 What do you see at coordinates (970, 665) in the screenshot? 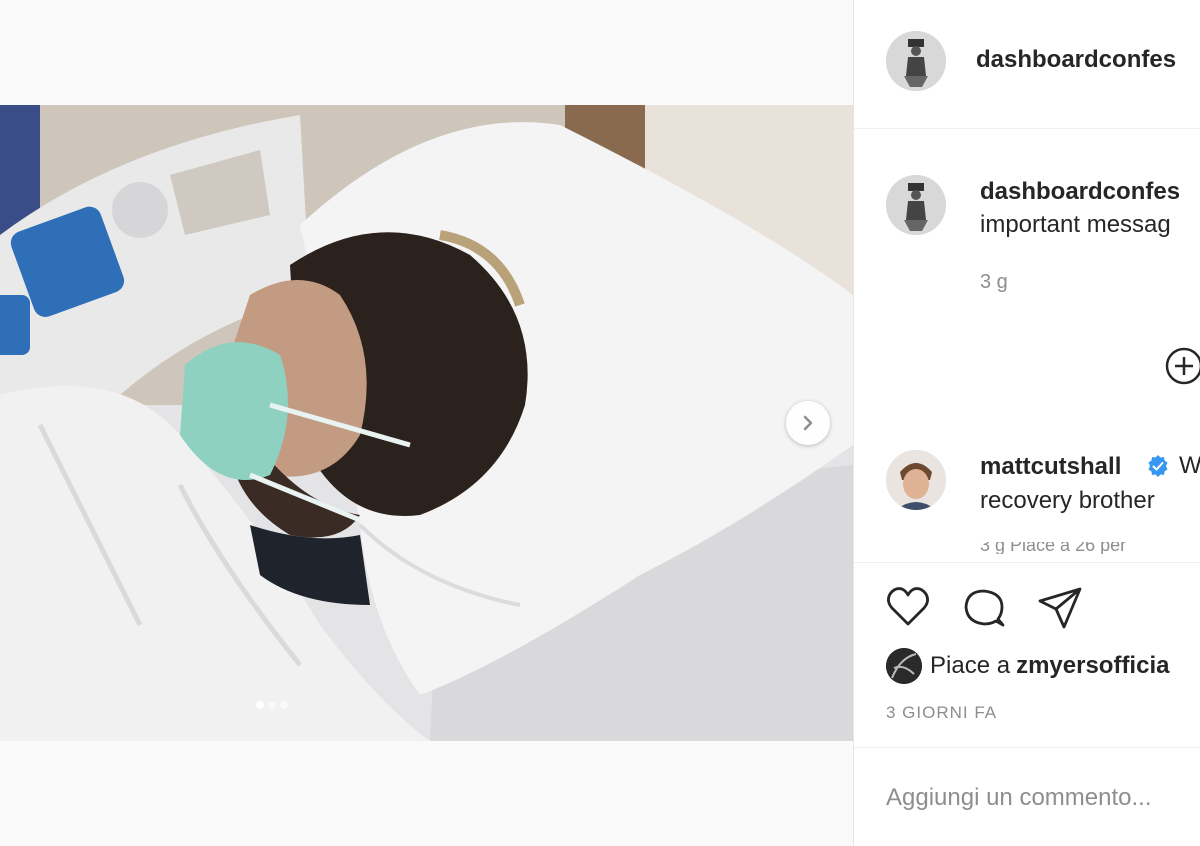
I see `likes-prefix: Piace a` at bounding box center [970, 665].